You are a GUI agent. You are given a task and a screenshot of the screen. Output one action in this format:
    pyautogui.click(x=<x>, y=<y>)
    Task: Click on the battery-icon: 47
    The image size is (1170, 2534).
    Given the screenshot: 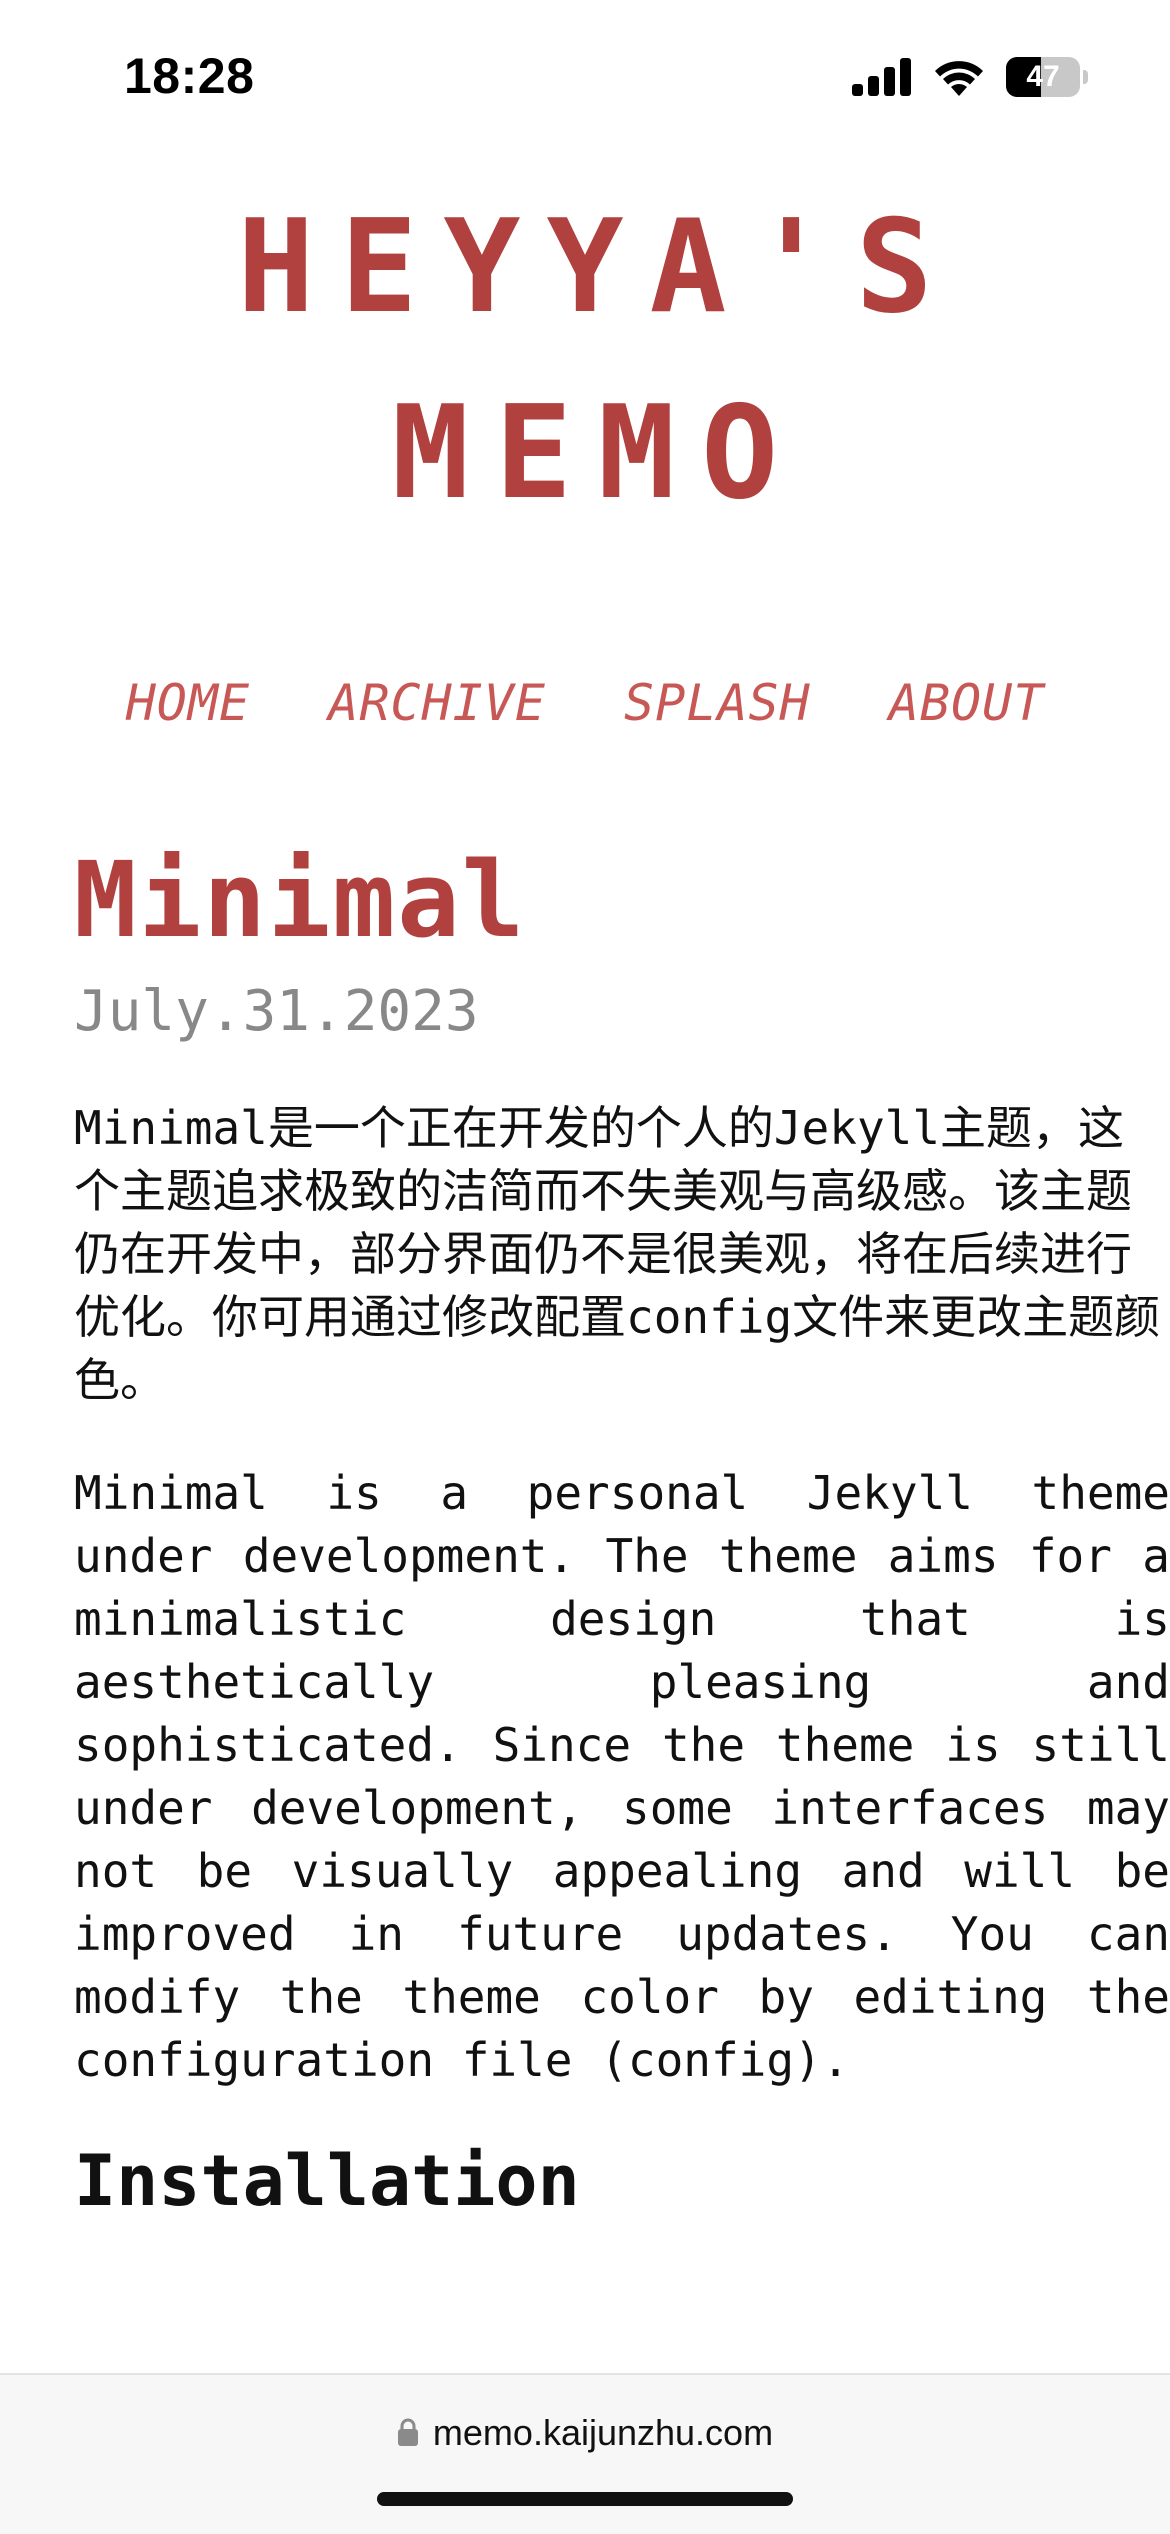 What is the action you would take?
    pyautogui.click(x=1047, y=77)
    